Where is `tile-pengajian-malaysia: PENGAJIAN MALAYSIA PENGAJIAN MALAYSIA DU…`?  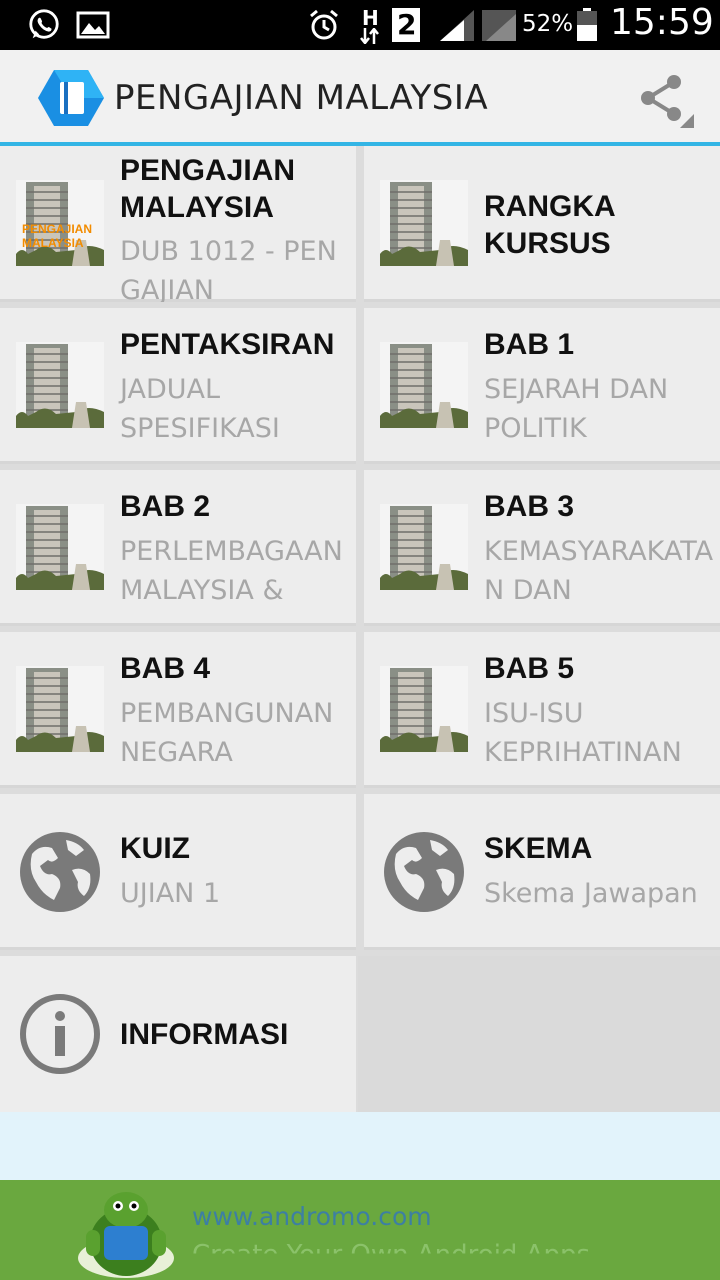 tile-pengajian-malaysia: PENGAJIAN MALAYSIA PENGAJIAN MALAYSIA DU… is located at coordinates (178, 224).